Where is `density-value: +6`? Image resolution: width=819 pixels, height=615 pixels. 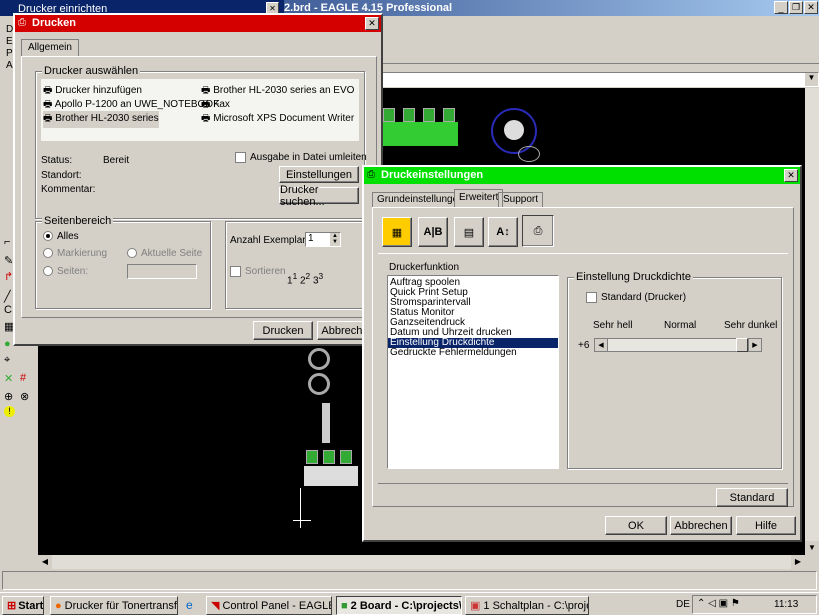
density-value: +6 is located at coordinates (584, 345).